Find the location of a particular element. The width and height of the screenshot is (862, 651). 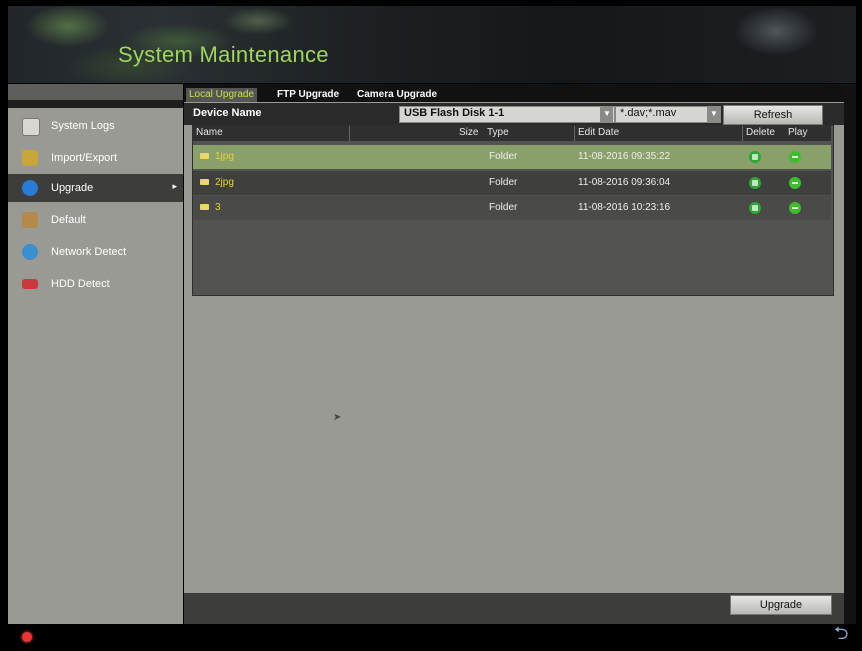

tab-camera-upgrade: Camera Upgrade is located at coordinates (397, 95).